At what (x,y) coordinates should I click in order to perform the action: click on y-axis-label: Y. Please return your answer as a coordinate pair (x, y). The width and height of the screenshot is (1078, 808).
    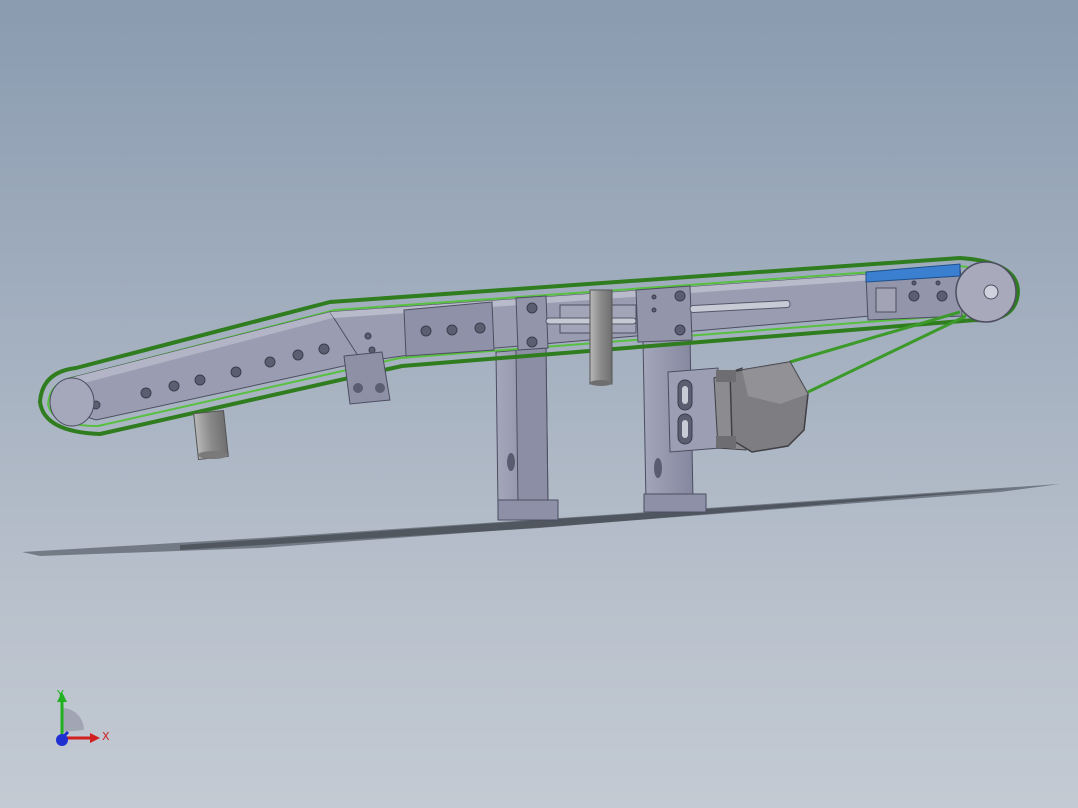
    Looking at the image, I should click on (60, 694).